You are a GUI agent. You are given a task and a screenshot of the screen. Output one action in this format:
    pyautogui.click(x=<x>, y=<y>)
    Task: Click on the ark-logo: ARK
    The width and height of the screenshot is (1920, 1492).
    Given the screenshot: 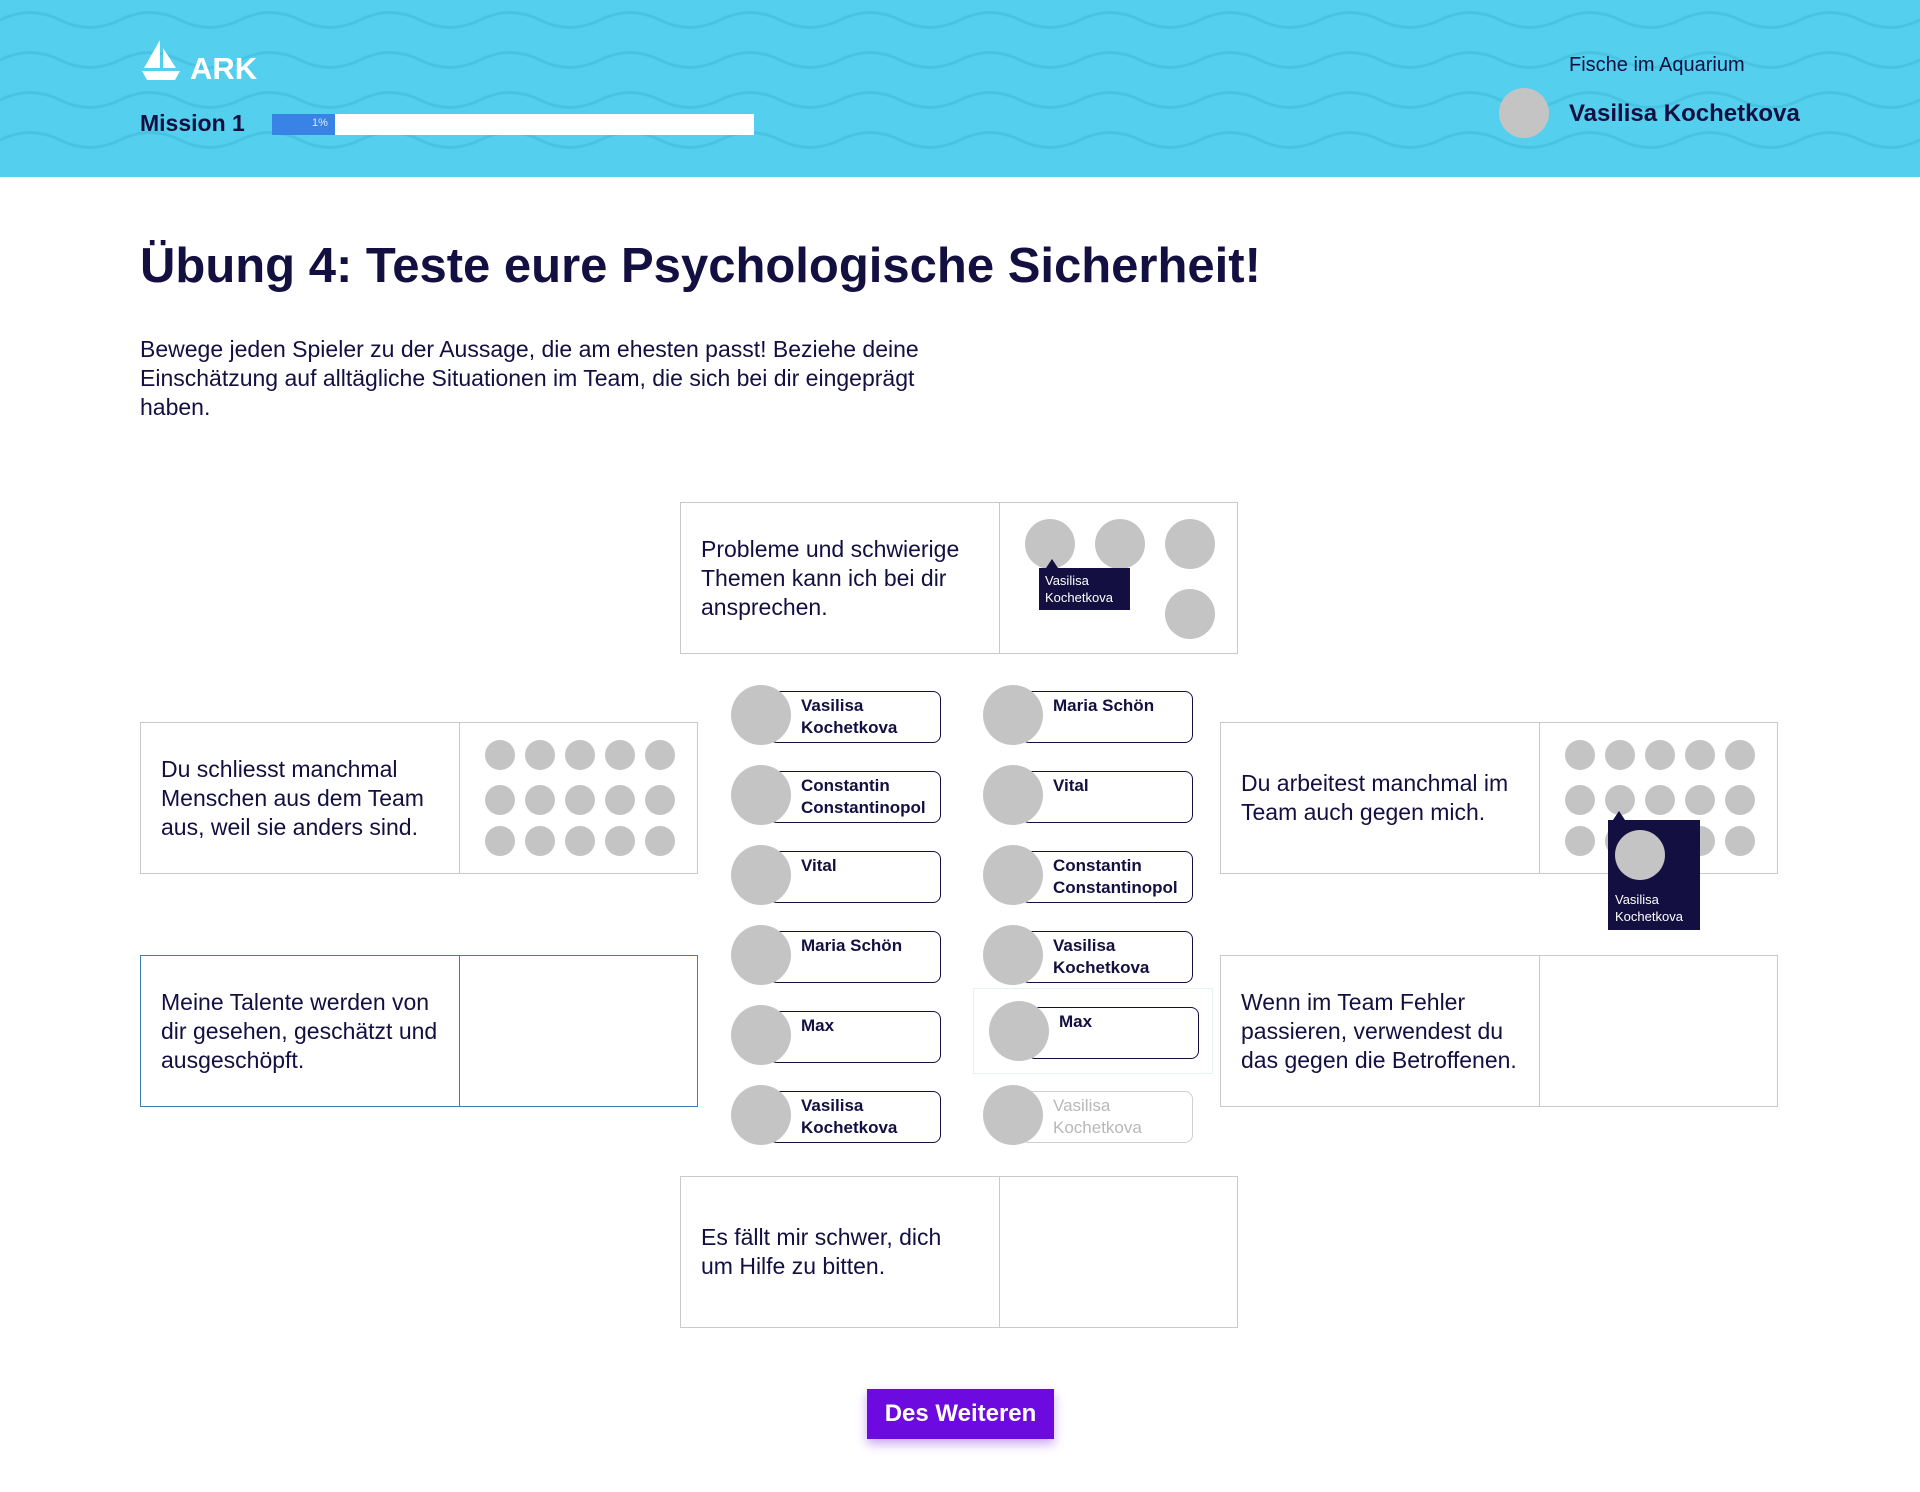 What is the action you would take?
    pyautogui.click(x=198, y=61)
    